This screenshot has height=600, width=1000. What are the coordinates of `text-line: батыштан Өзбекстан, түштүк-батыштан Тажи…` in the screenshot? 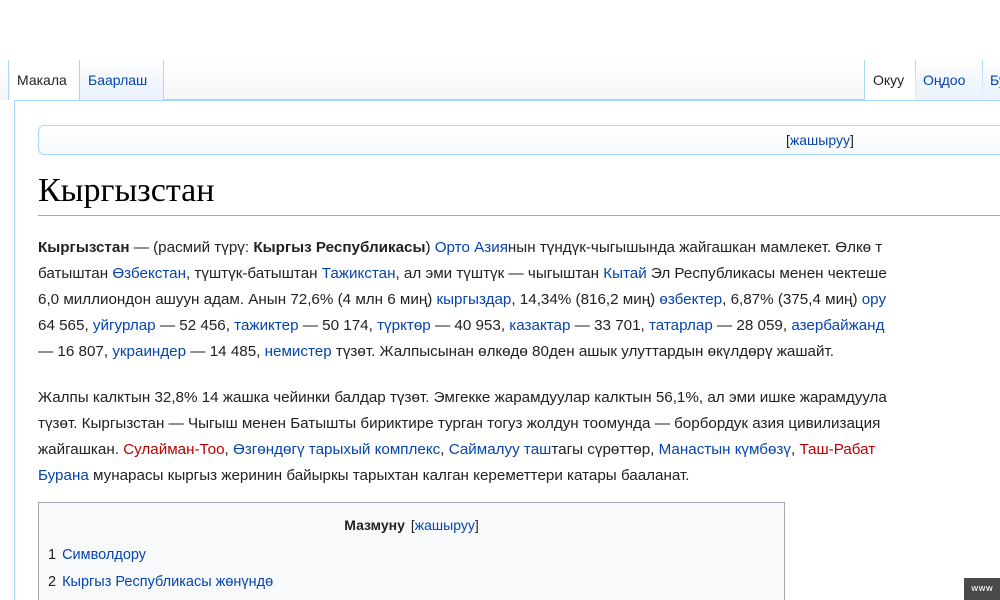 It's located at (519, 274).